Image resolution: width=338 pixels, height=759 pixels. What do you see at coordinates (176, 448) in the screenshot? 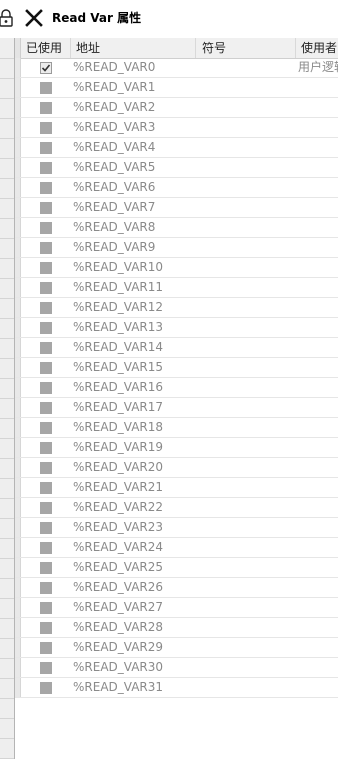
I see `table-row: %READ_VAR19` at bounding box center [176, 448].